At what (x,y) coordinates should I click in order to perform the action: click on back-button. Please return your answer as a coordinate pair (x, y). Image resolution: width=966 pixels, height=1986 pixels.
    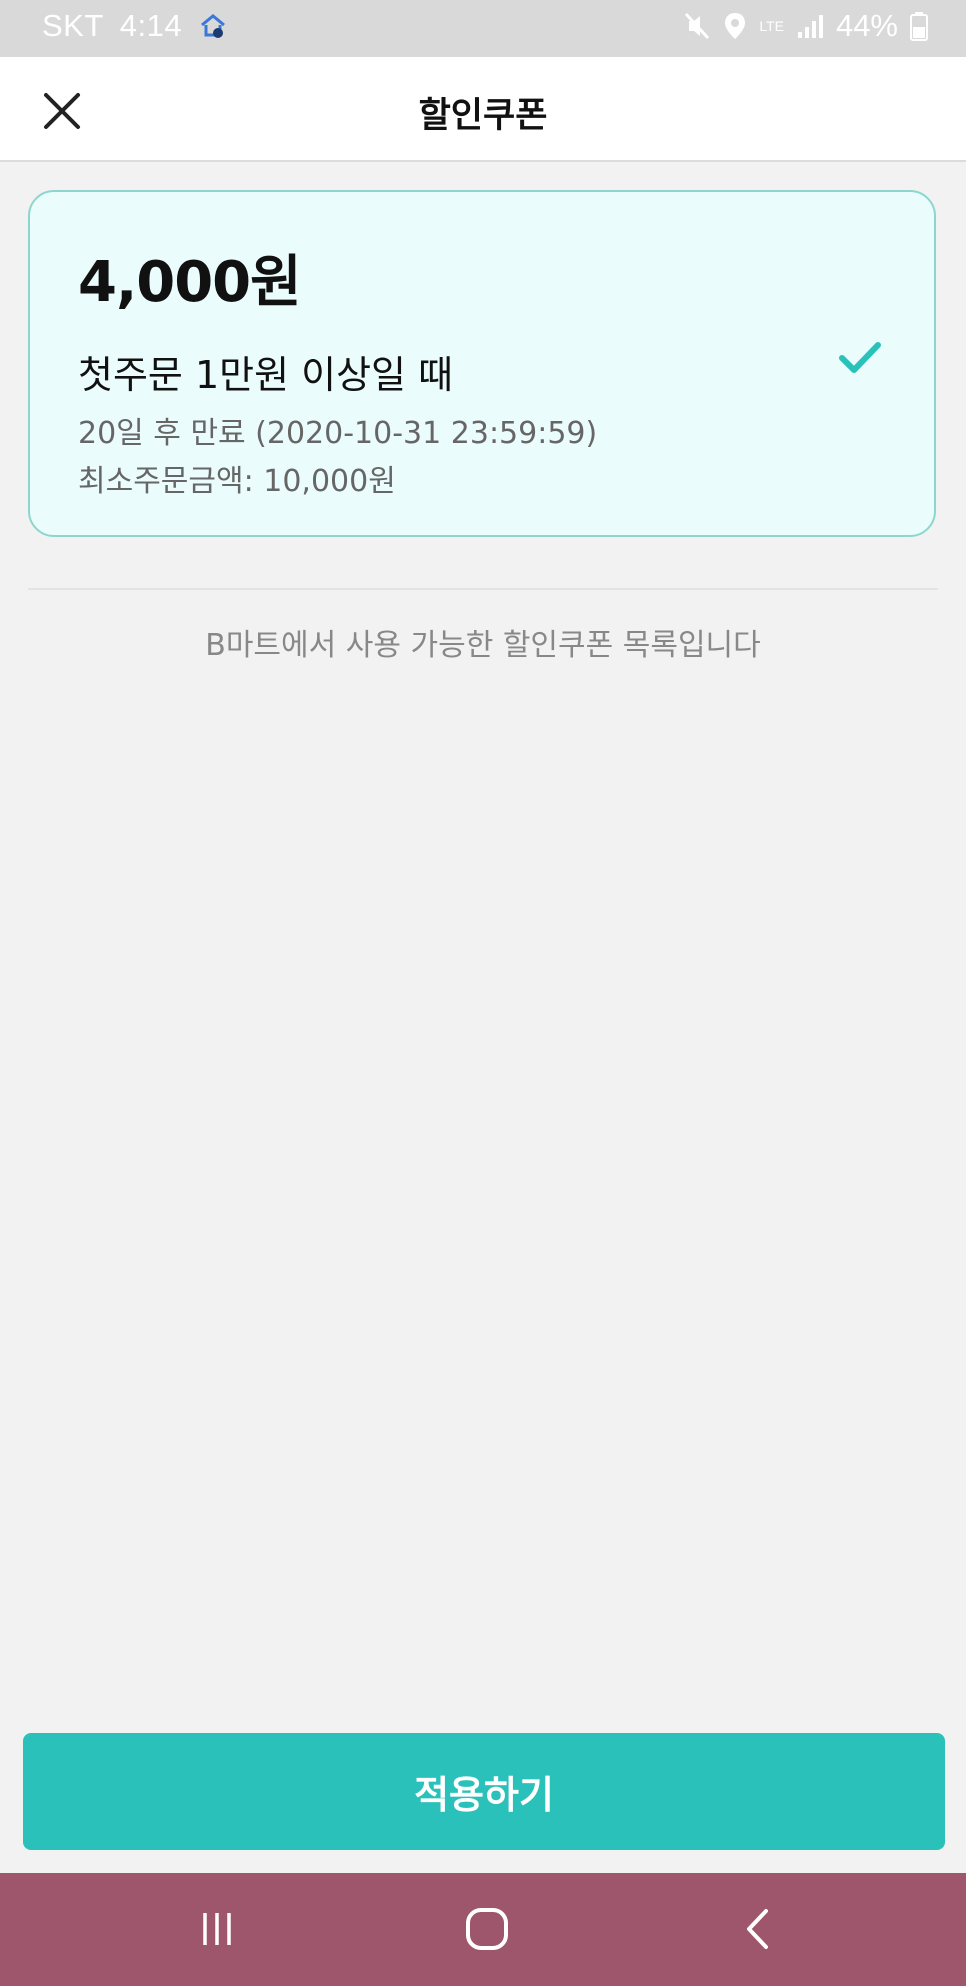
    Looking at the image, I should click on (758, 1931).